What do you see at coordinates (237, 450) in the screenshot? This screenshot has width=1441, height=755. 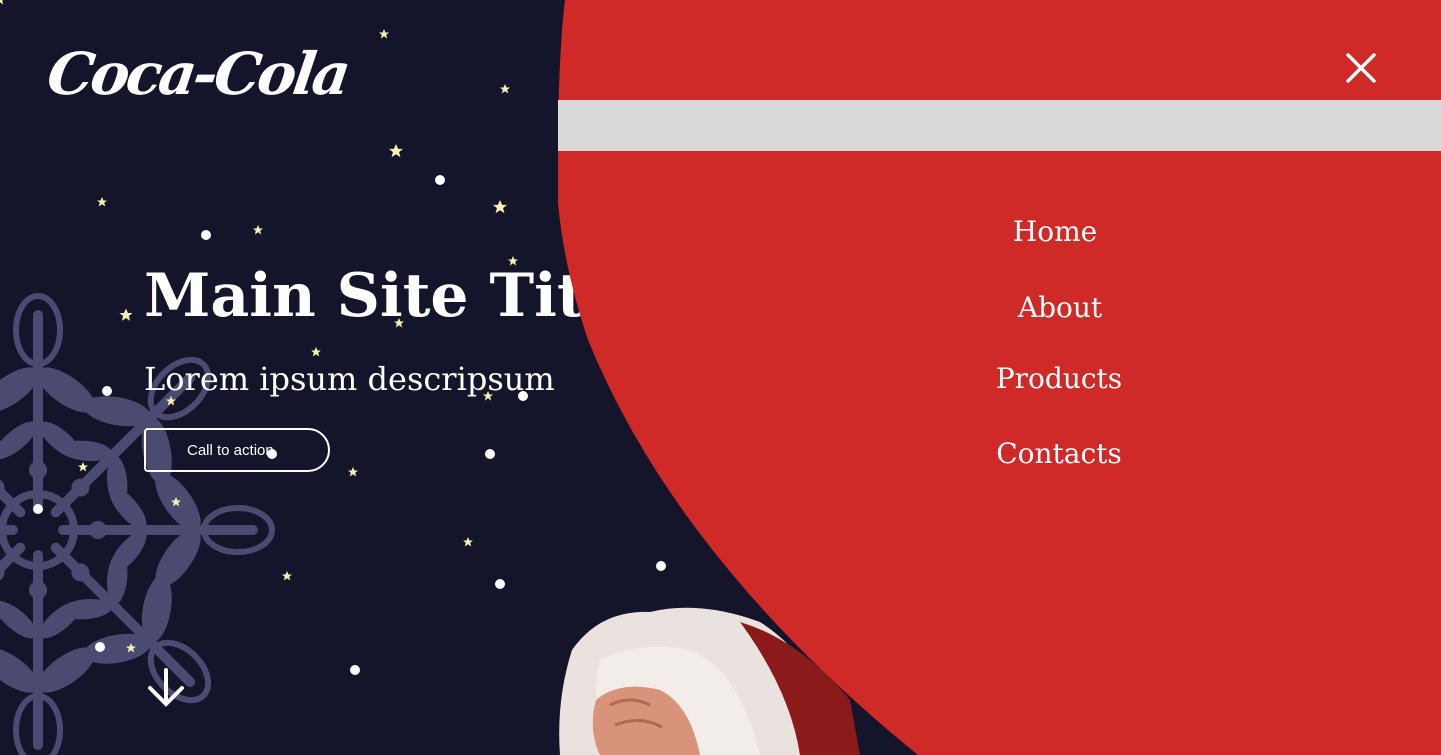 I see `call-to-action-button: Call to action` at bounding box center [237, 450].